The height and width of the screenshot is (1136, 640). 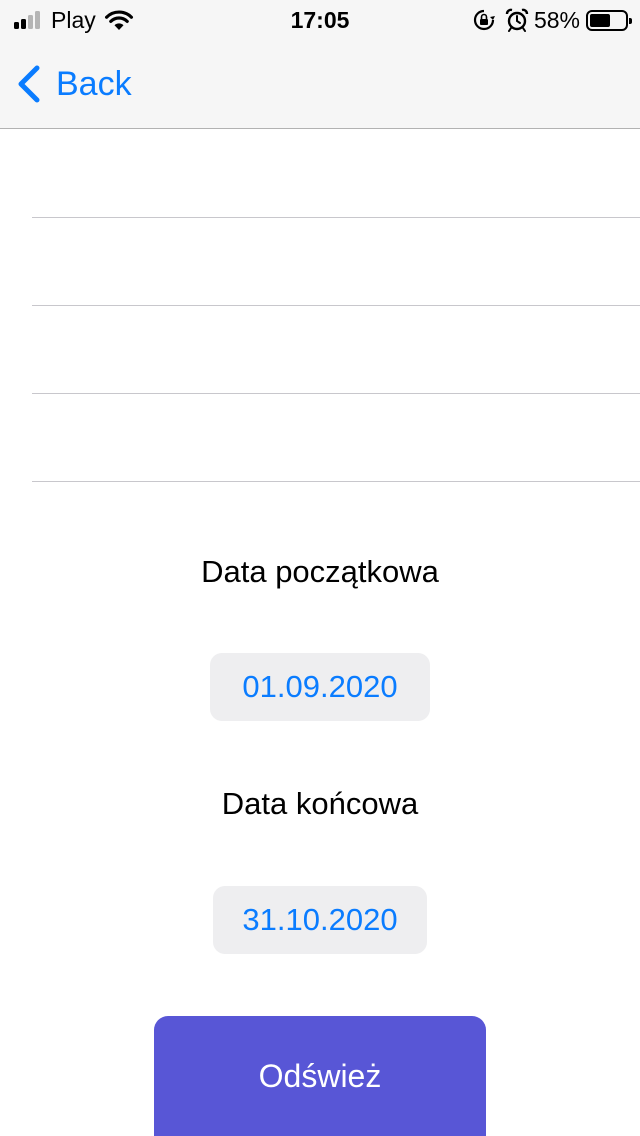 I want to click on alarm-icon, so click(x=517, y=20).